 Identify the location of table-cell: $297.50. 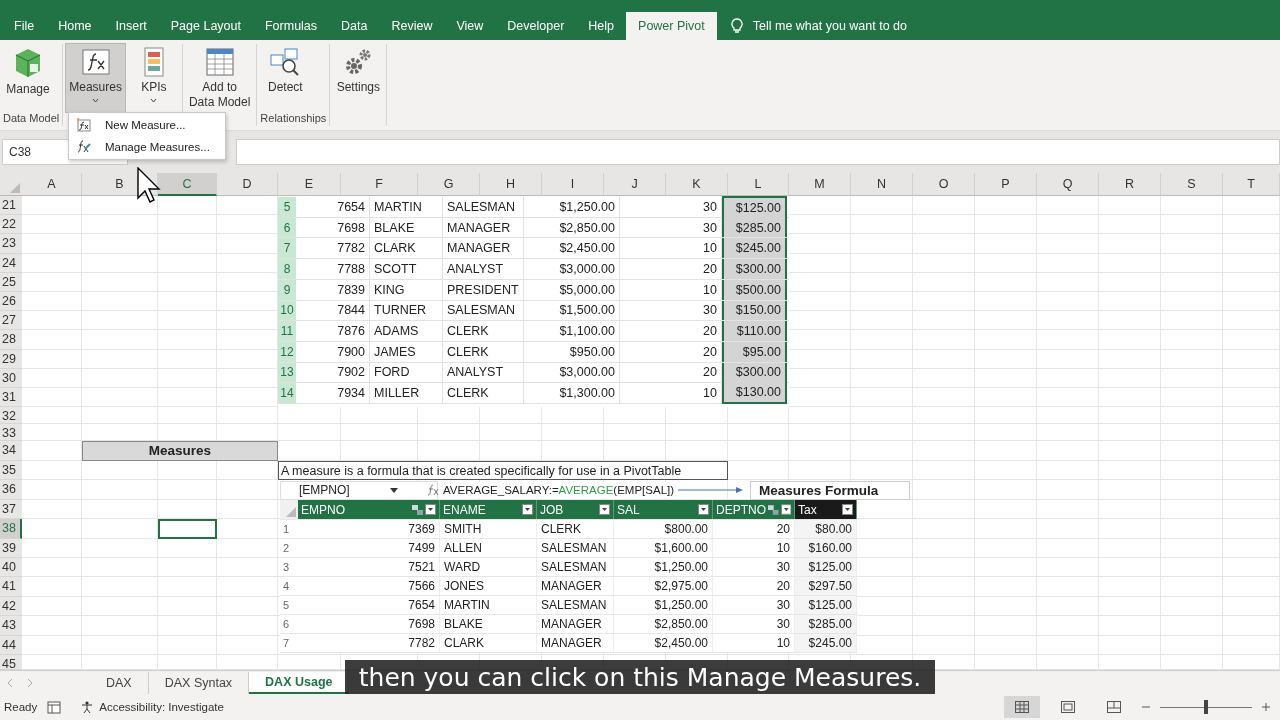
(826, 586).